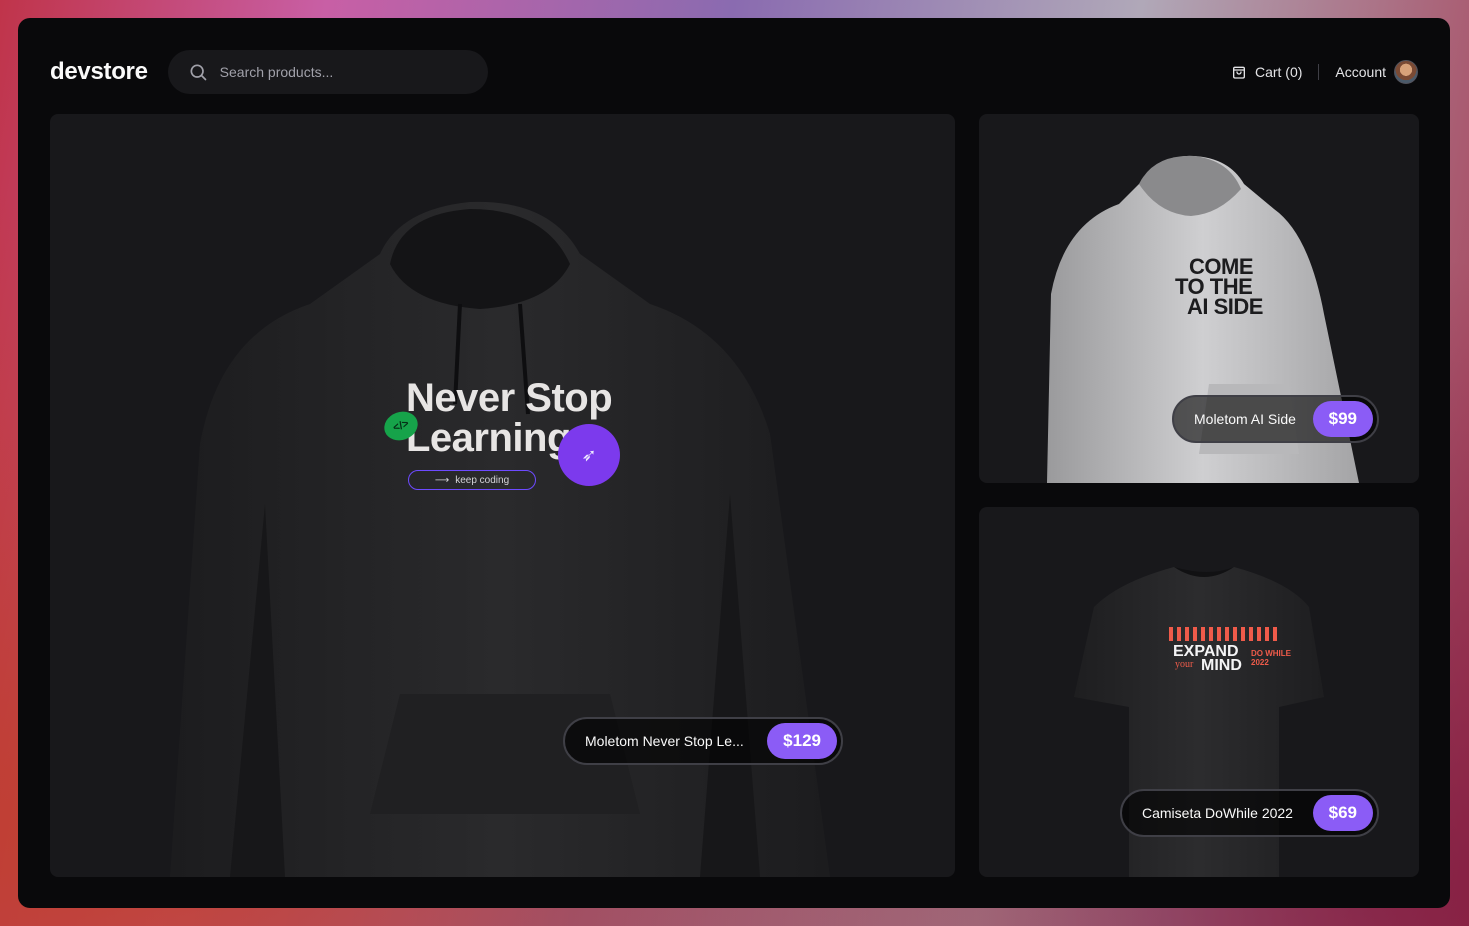 The height and width of the screenshot is (926, 1469). Describe the element at coordinates (802, 741) in the screenshot. I see `product-price: $129` at that location.